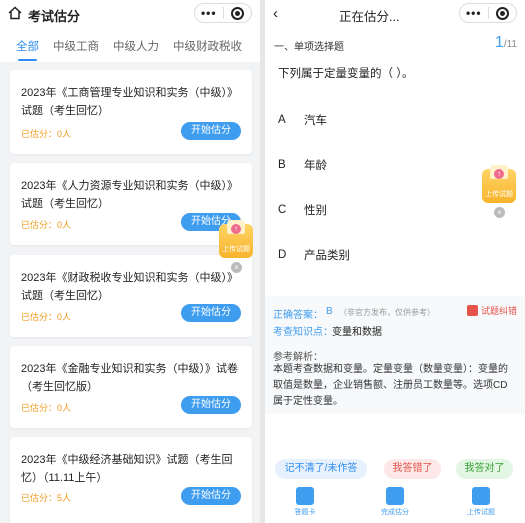 The height and width of the screenshot is (523, 525). What do you see at coordinates (387, 312) in the screenshot?
I see `answer-disclaimer: （非官方发布，仅供参考）` at bounding box center [387, 312].